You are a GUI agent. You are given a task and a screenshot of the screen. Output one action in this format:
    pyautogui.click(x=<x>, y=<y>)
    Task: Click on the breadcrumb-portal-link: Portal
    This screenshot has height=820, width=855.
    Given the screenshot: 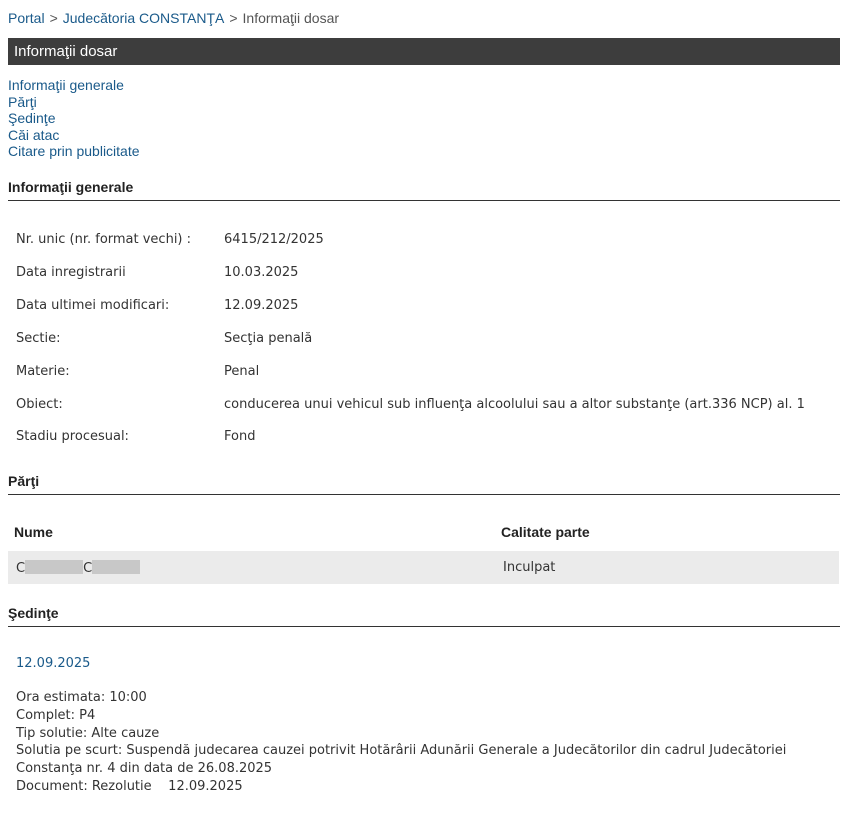 What is the action you would take?
    pyautogui.click(x=26, y=18)
    